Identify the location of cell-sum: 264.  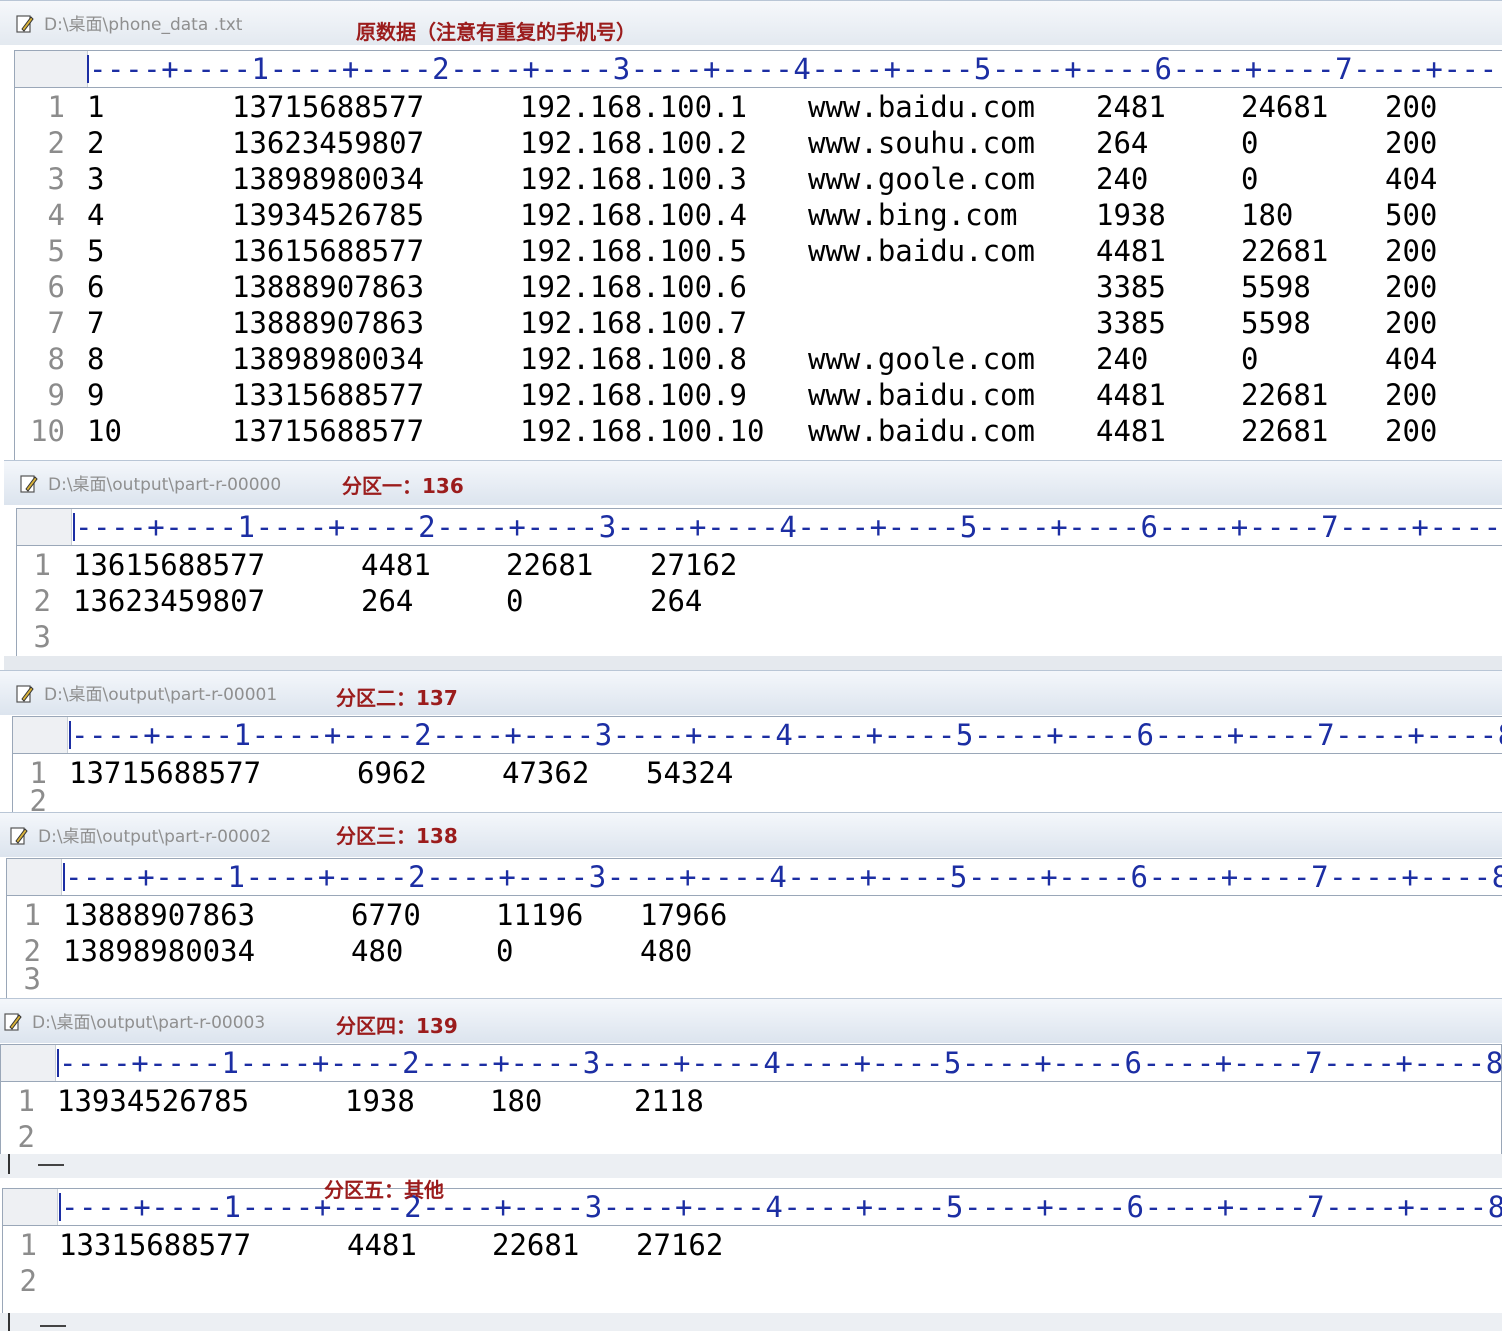
(676, 601).